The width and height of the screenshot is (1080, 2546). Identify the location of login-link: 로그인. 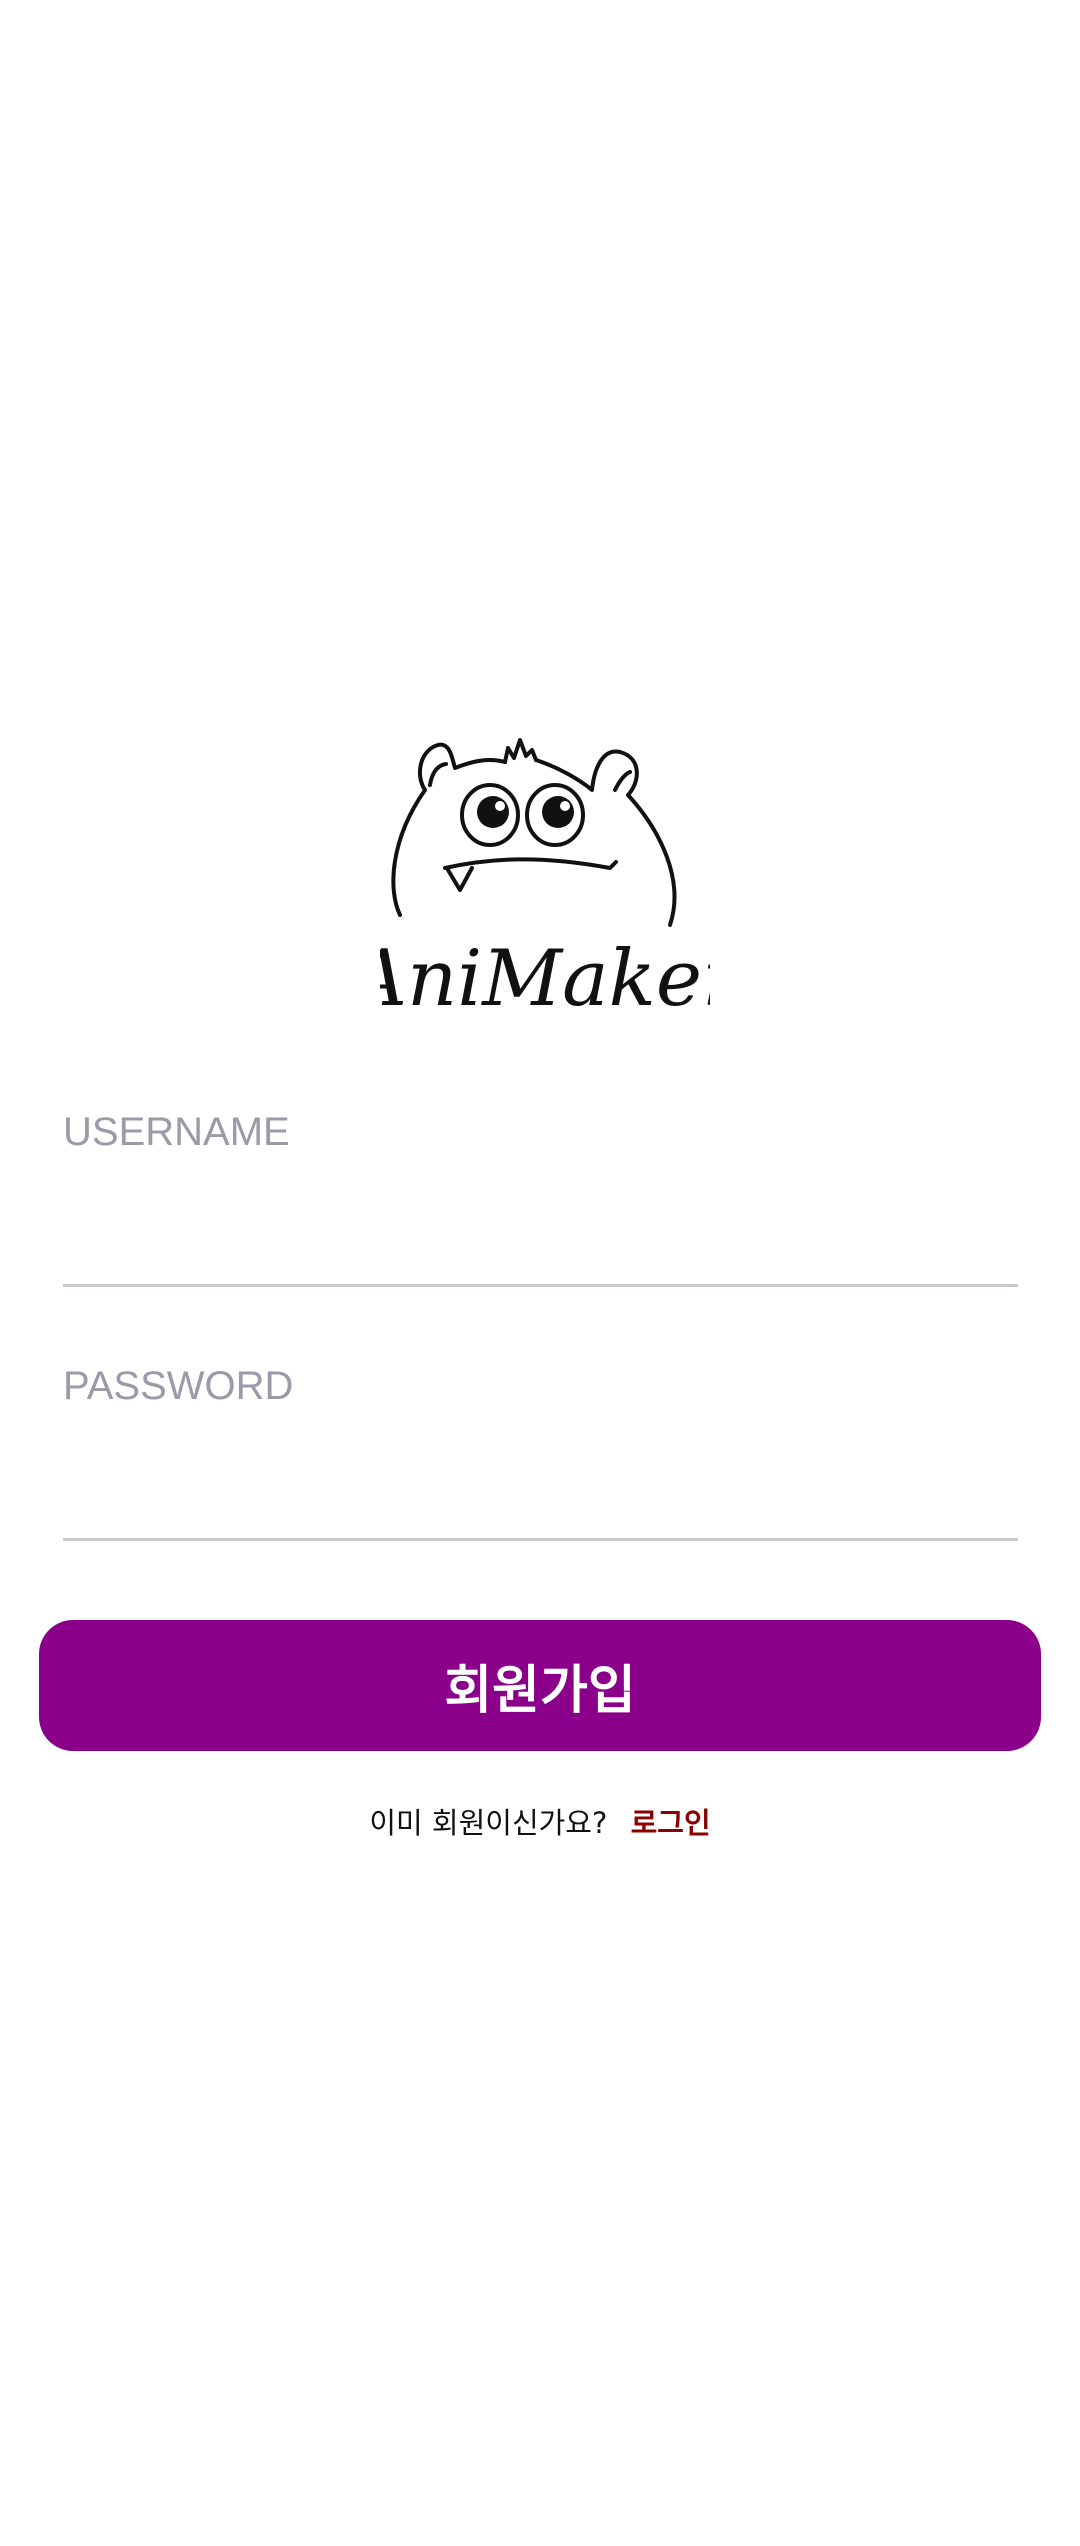
(671, 1823).